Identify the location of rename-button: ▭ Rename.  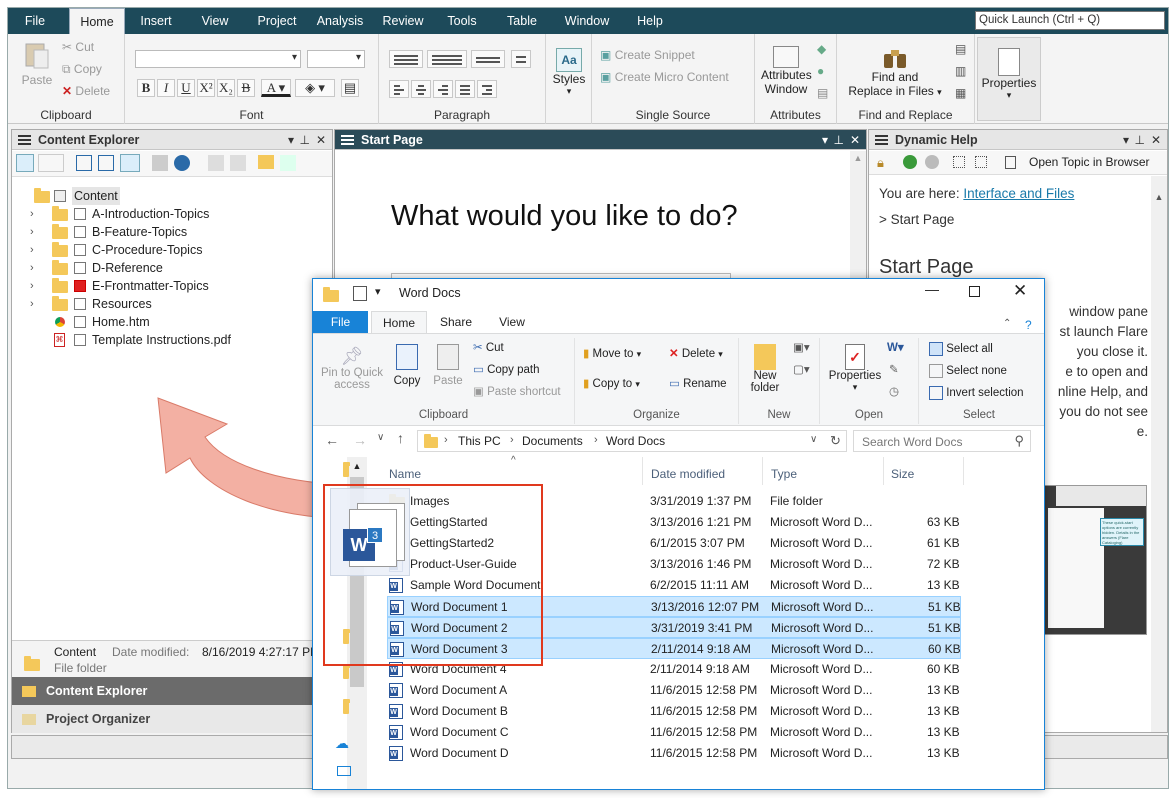
(698, 383).